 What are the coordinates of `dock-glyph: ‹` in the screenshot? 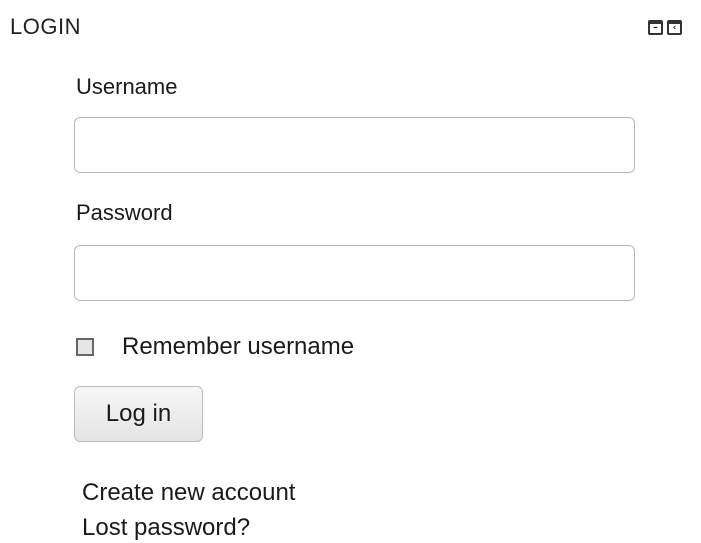 It's located at (674, 27).